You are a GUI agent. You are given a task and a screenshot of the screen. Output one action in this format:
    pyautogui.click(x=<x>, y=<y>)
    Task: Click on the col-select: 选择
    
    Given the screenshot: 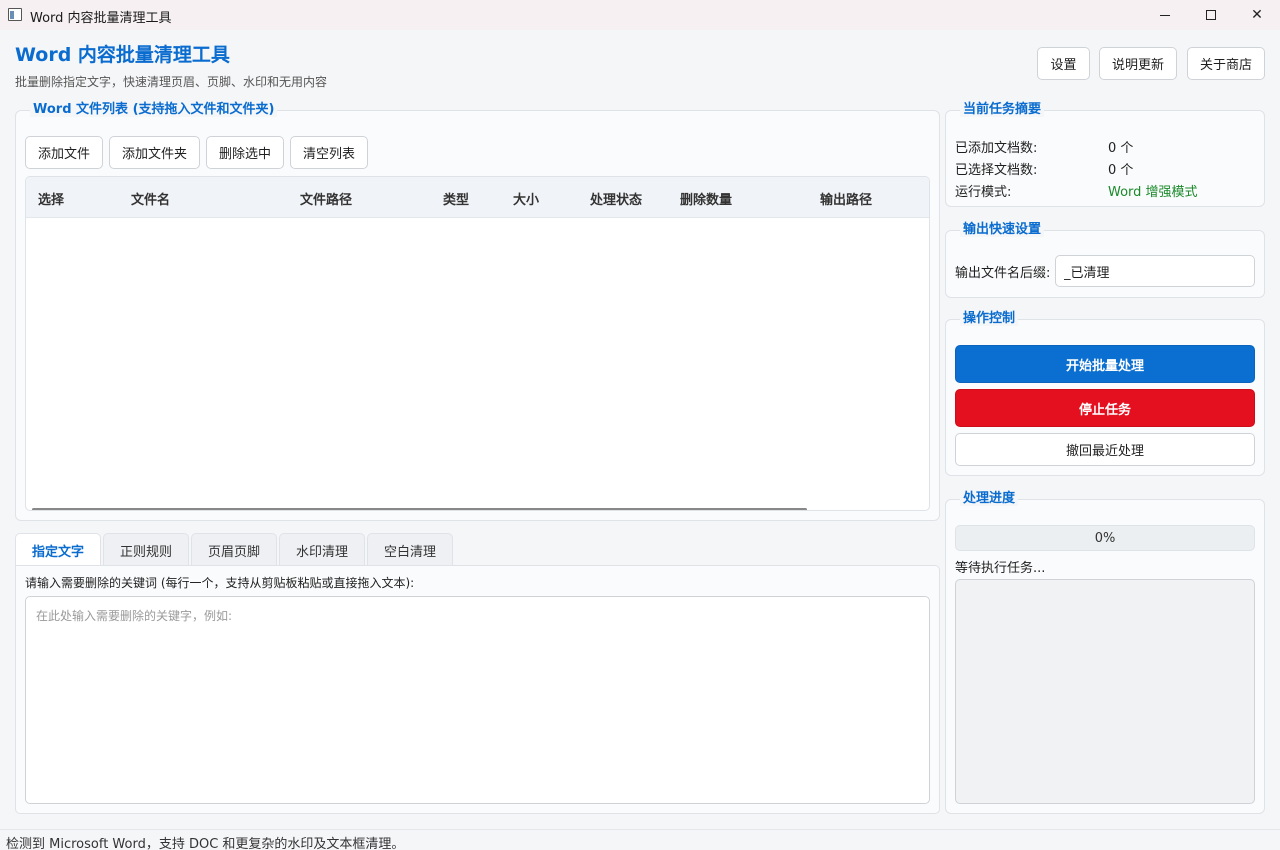 What is the action you would take?
    pyautogui.click(x=51, y=198)
    